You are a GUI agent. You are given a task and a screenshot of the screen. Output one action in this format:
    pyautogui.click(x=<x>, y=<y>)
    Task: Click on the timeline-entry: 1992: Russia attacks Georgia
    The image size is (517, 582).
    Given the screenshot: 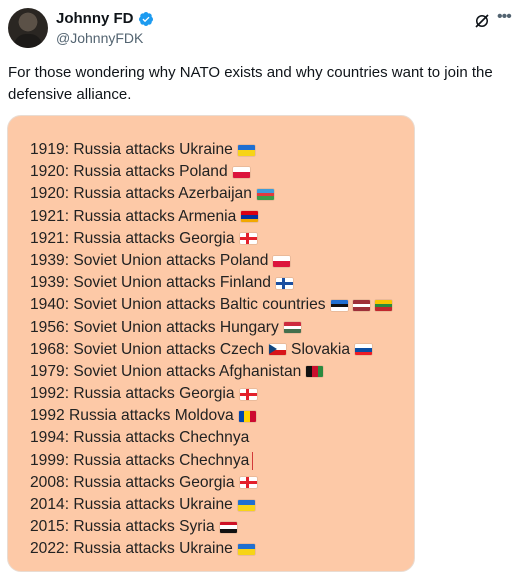 What is the action you would take?
    pyautogui.click(x=211, y=394)
    